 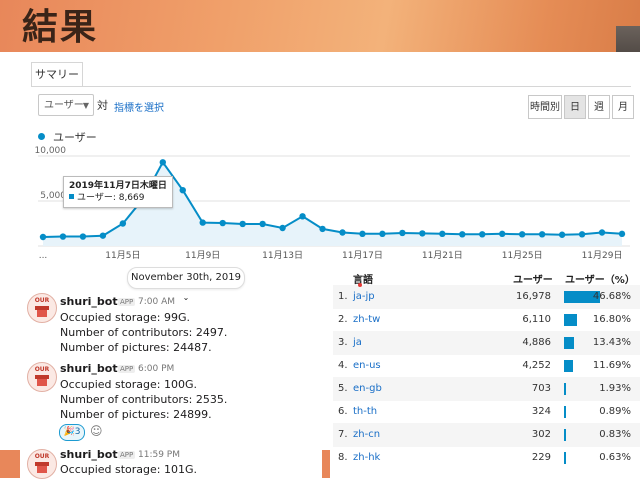 What do you see at coordinates (364, 296) in the screenshot?
I see `language-link: ja-jp` at bounding box center [364, 296].